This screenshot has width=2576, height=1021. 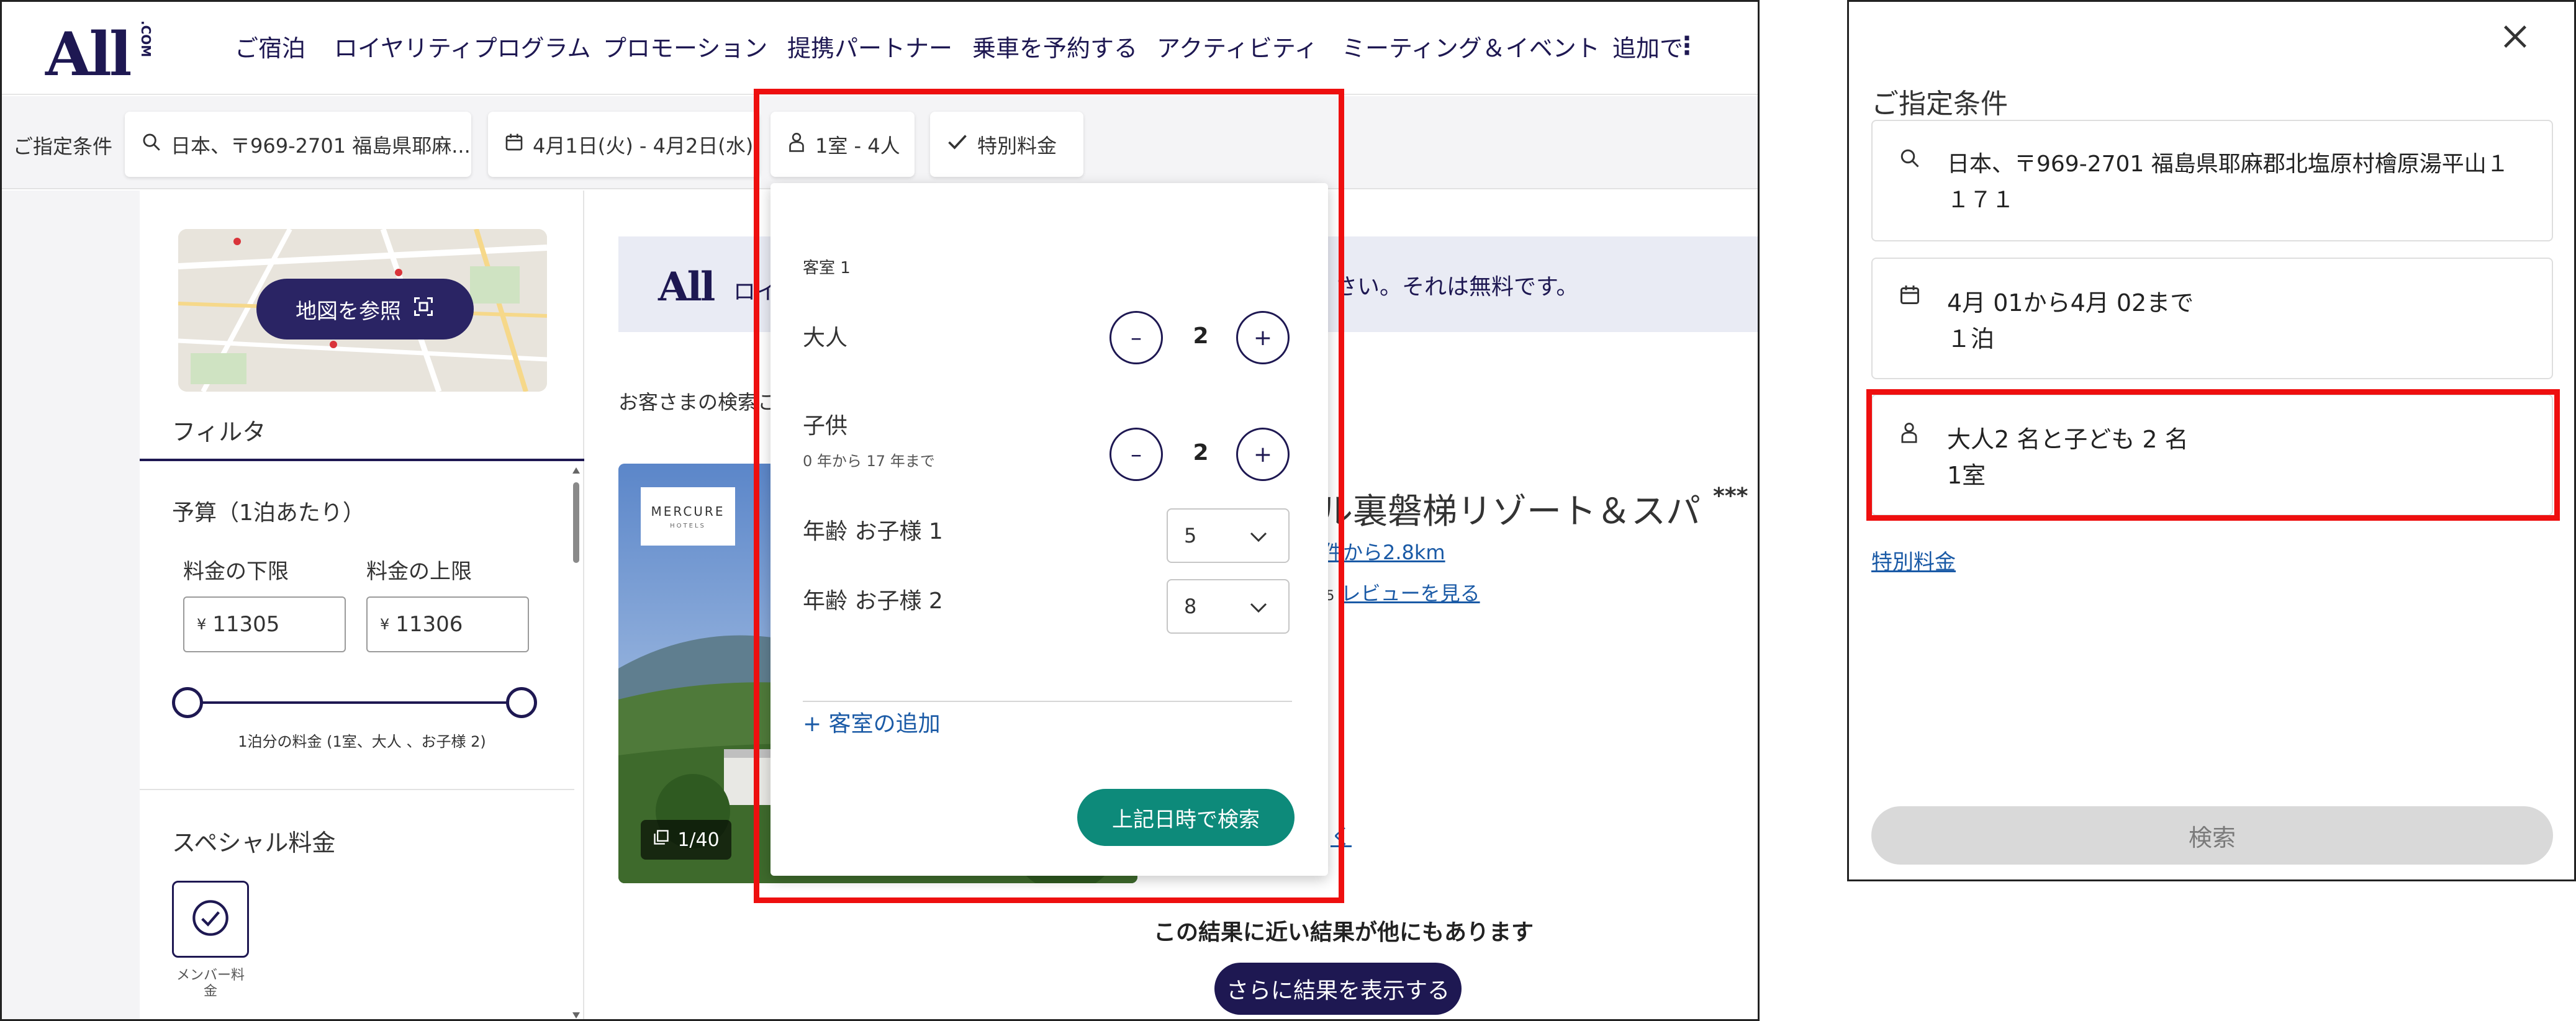 I want to click on special-rates-title: スペシャル料金, so click(x=254, y=843).